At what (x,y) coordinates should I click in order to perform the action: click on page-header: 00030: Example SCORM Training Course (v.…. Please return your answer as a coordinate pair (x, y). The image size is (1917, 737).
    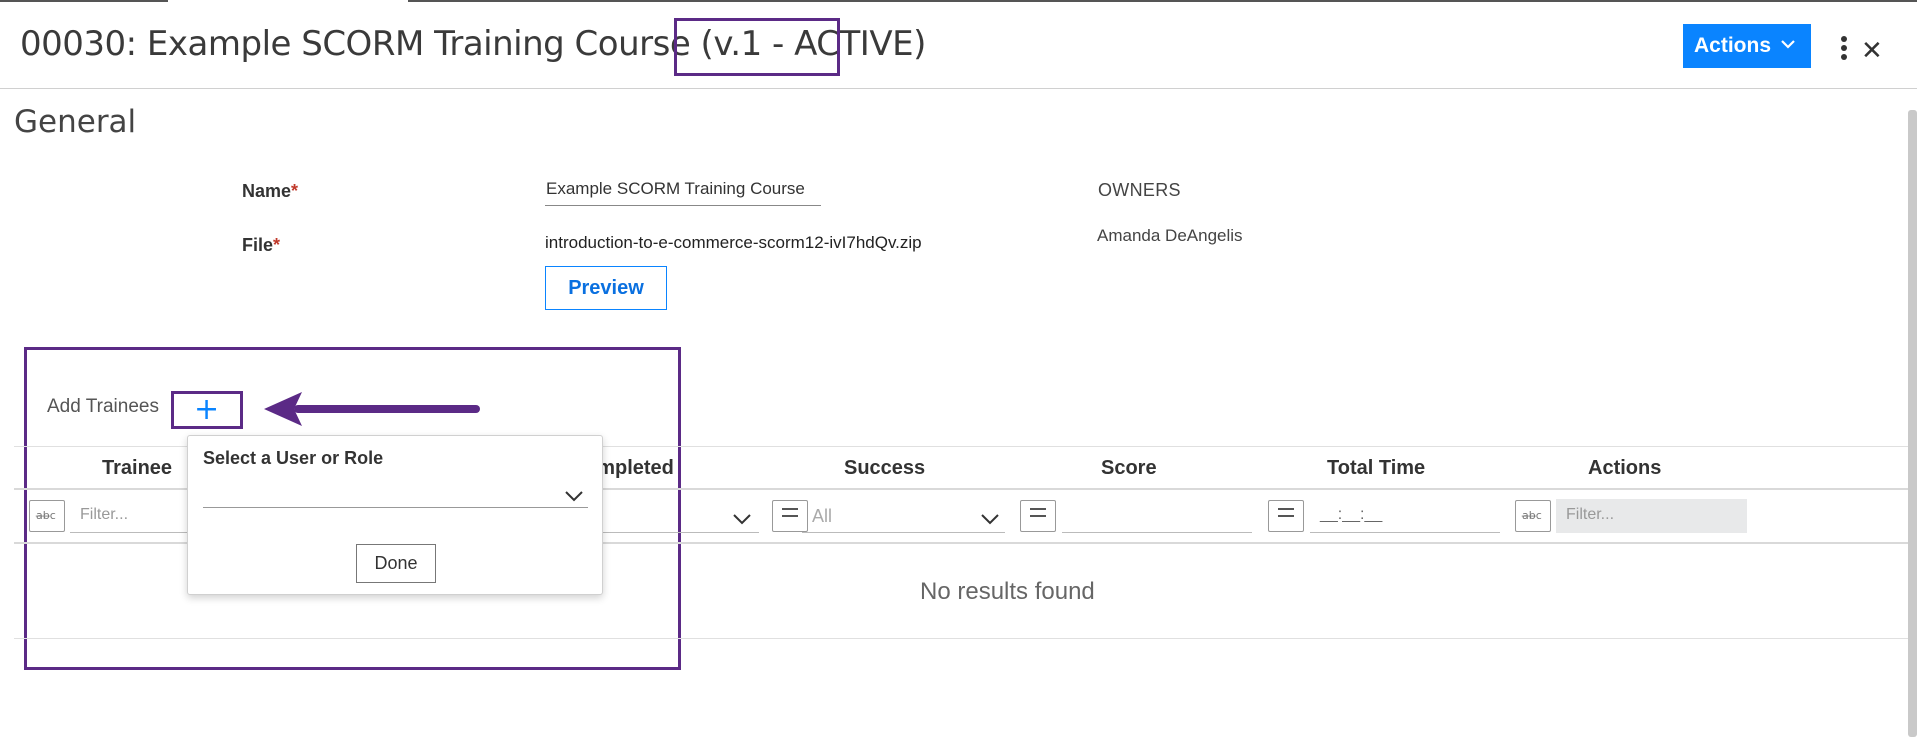
    Looking at the image, I should click on (958, 46).